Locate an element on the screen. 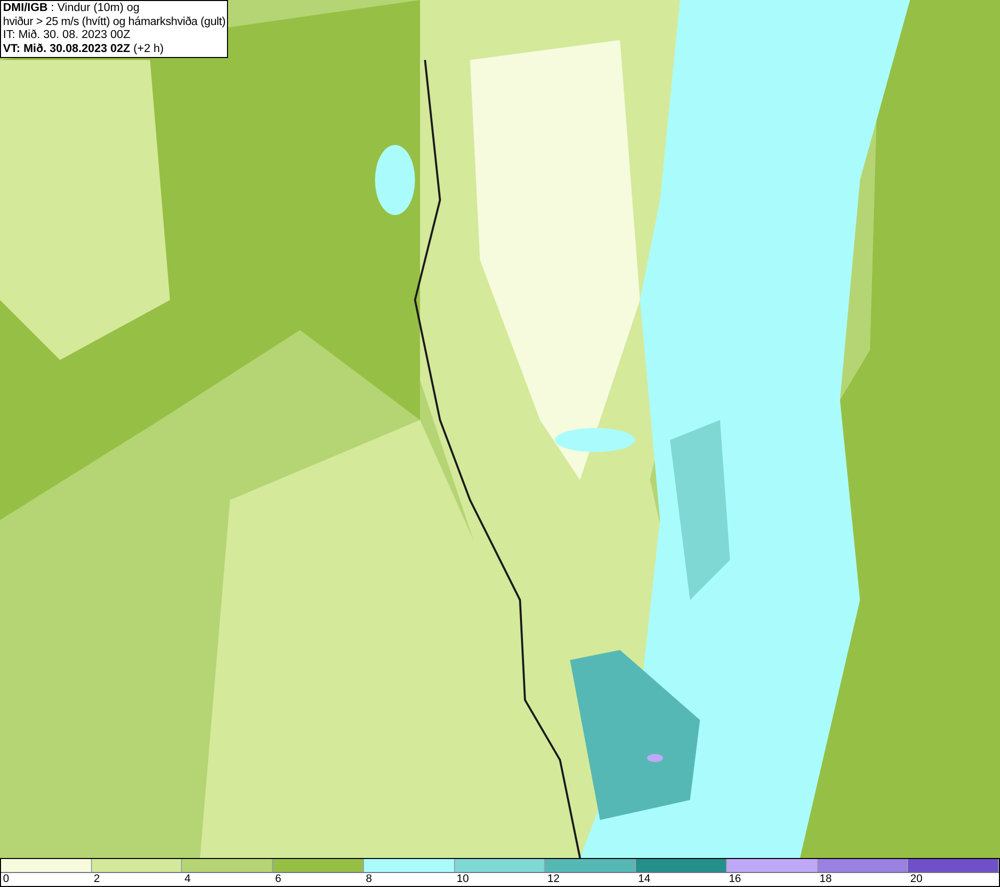 The image size is (1000, 887). scale-label: 10 is located at coordinates (462, 879).